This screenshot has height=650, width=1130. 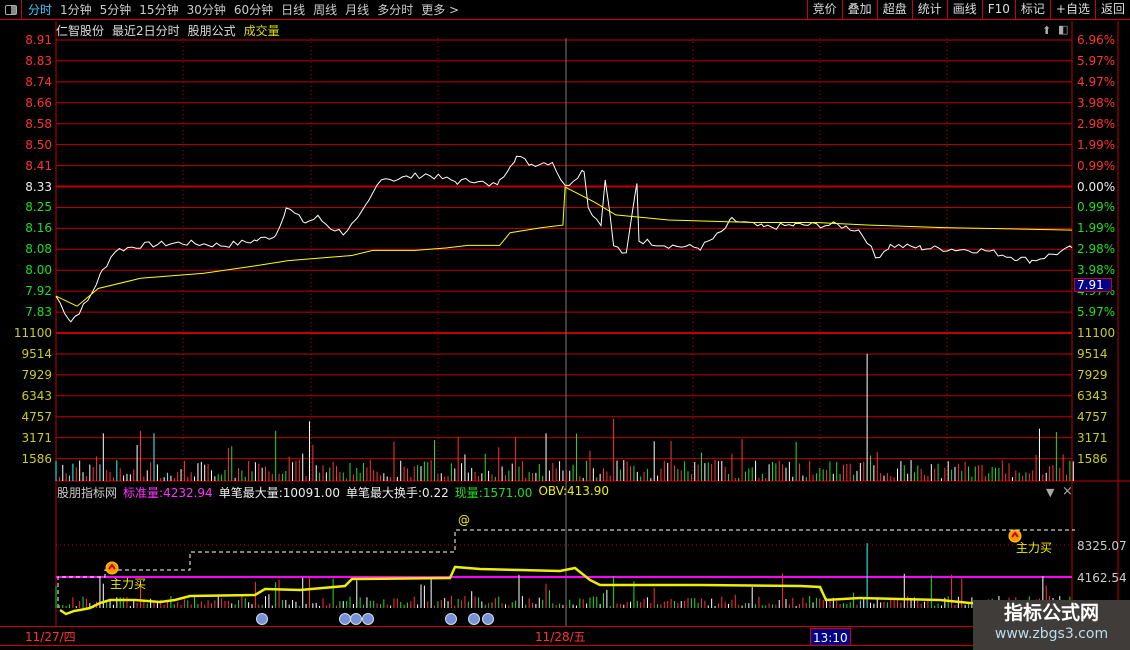 I want to click on obv-label: OBV:, so click(x=553, y=491).